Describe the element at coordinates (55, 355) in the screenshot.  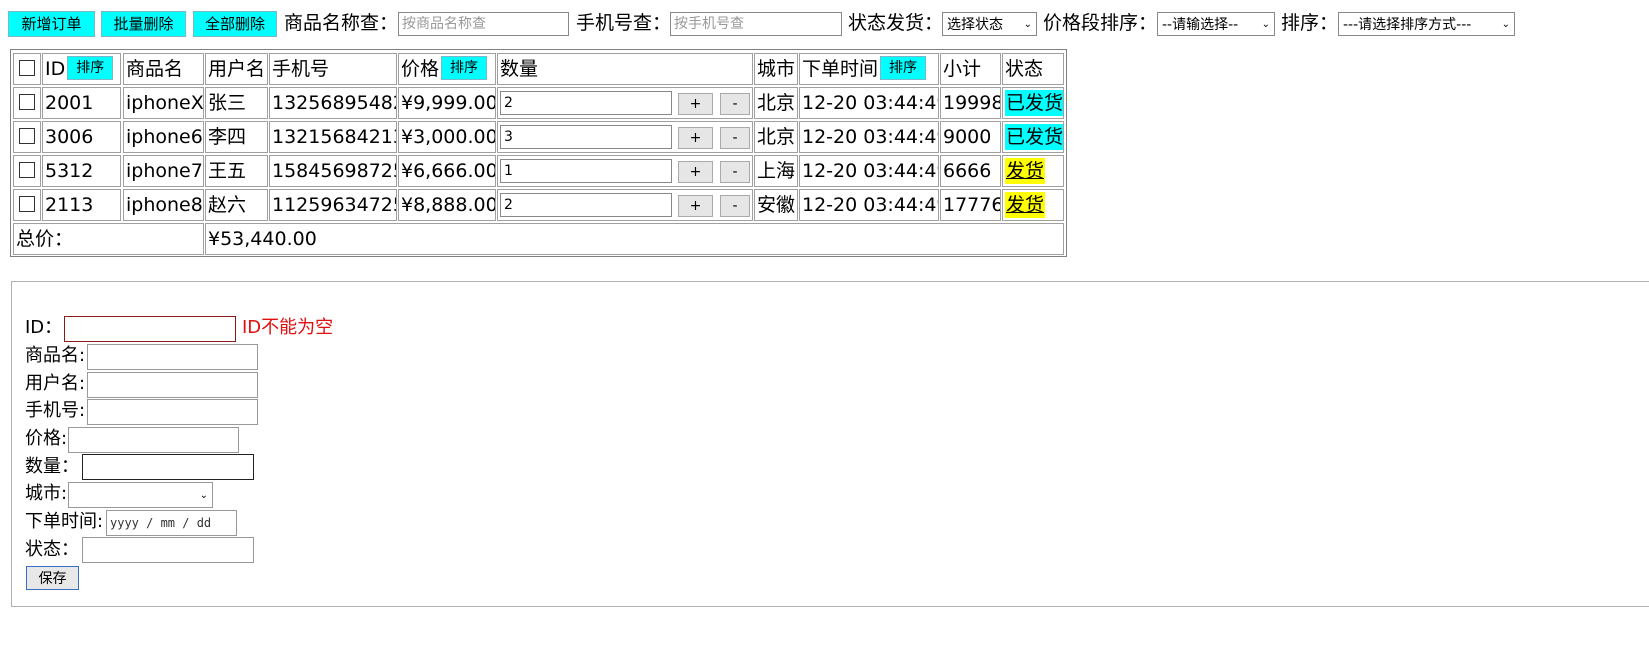
I see `form-product-label: 商品名:` at that location.